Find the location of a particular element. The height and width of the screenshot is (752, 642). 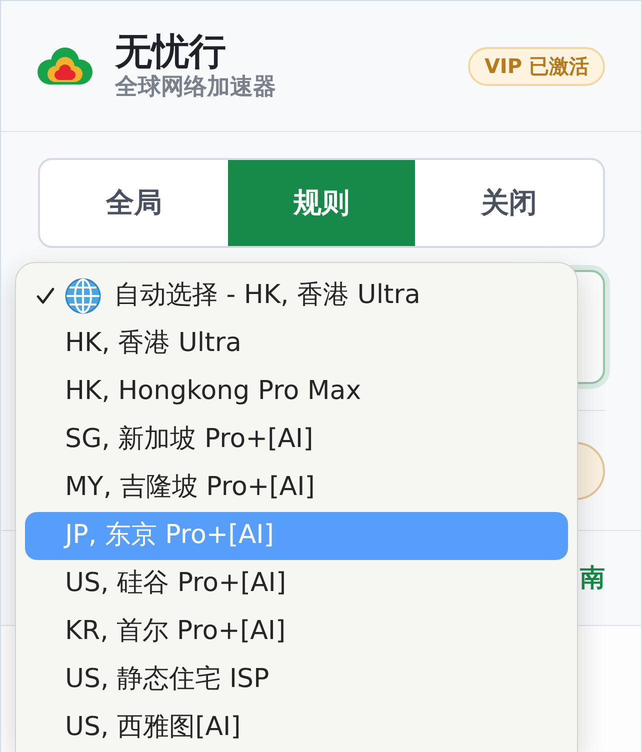

menu-option: SG, 新加坡 Pro+[AI] is located at coordinates (296, 440).